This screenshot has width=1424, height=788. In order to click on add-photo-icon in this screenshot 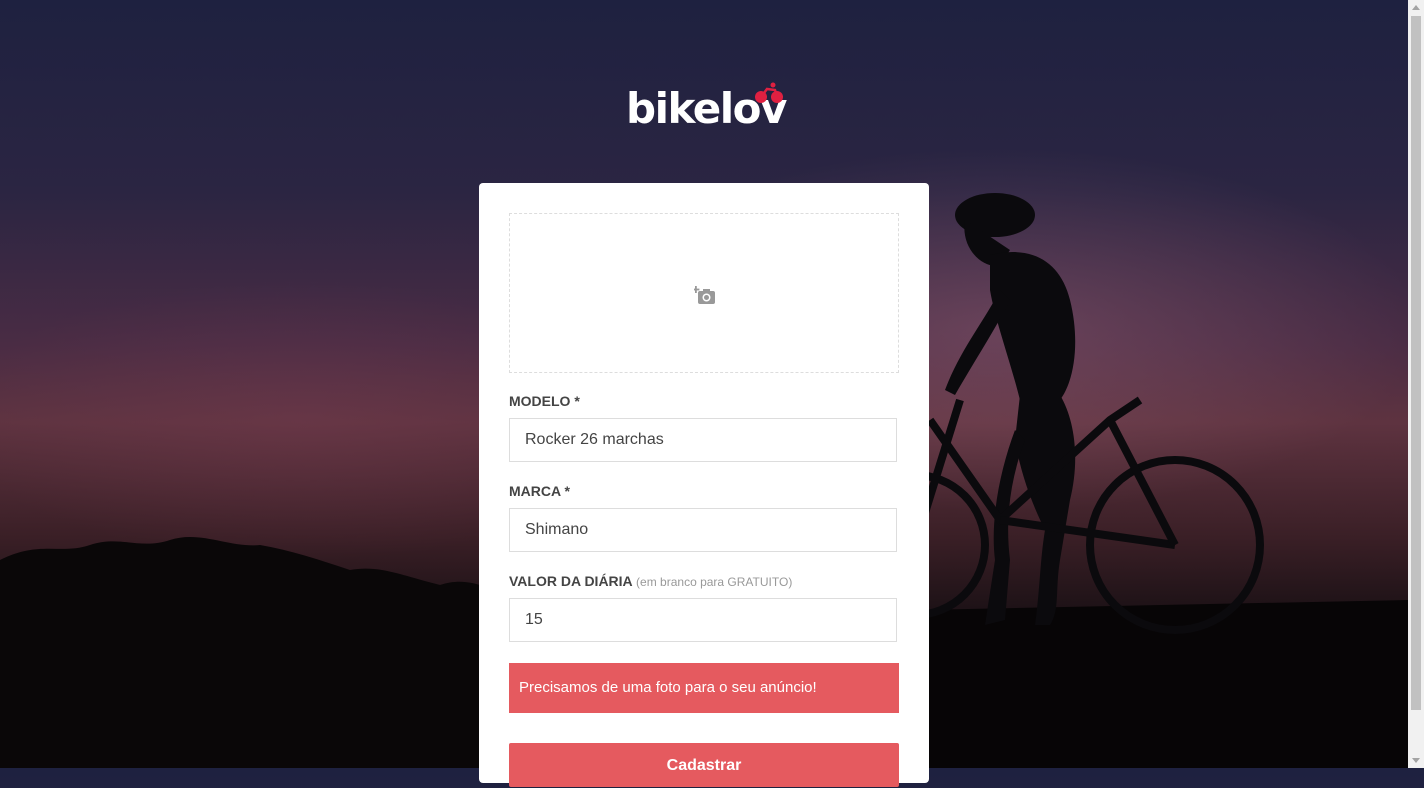, I will do `click(704, 295)`.